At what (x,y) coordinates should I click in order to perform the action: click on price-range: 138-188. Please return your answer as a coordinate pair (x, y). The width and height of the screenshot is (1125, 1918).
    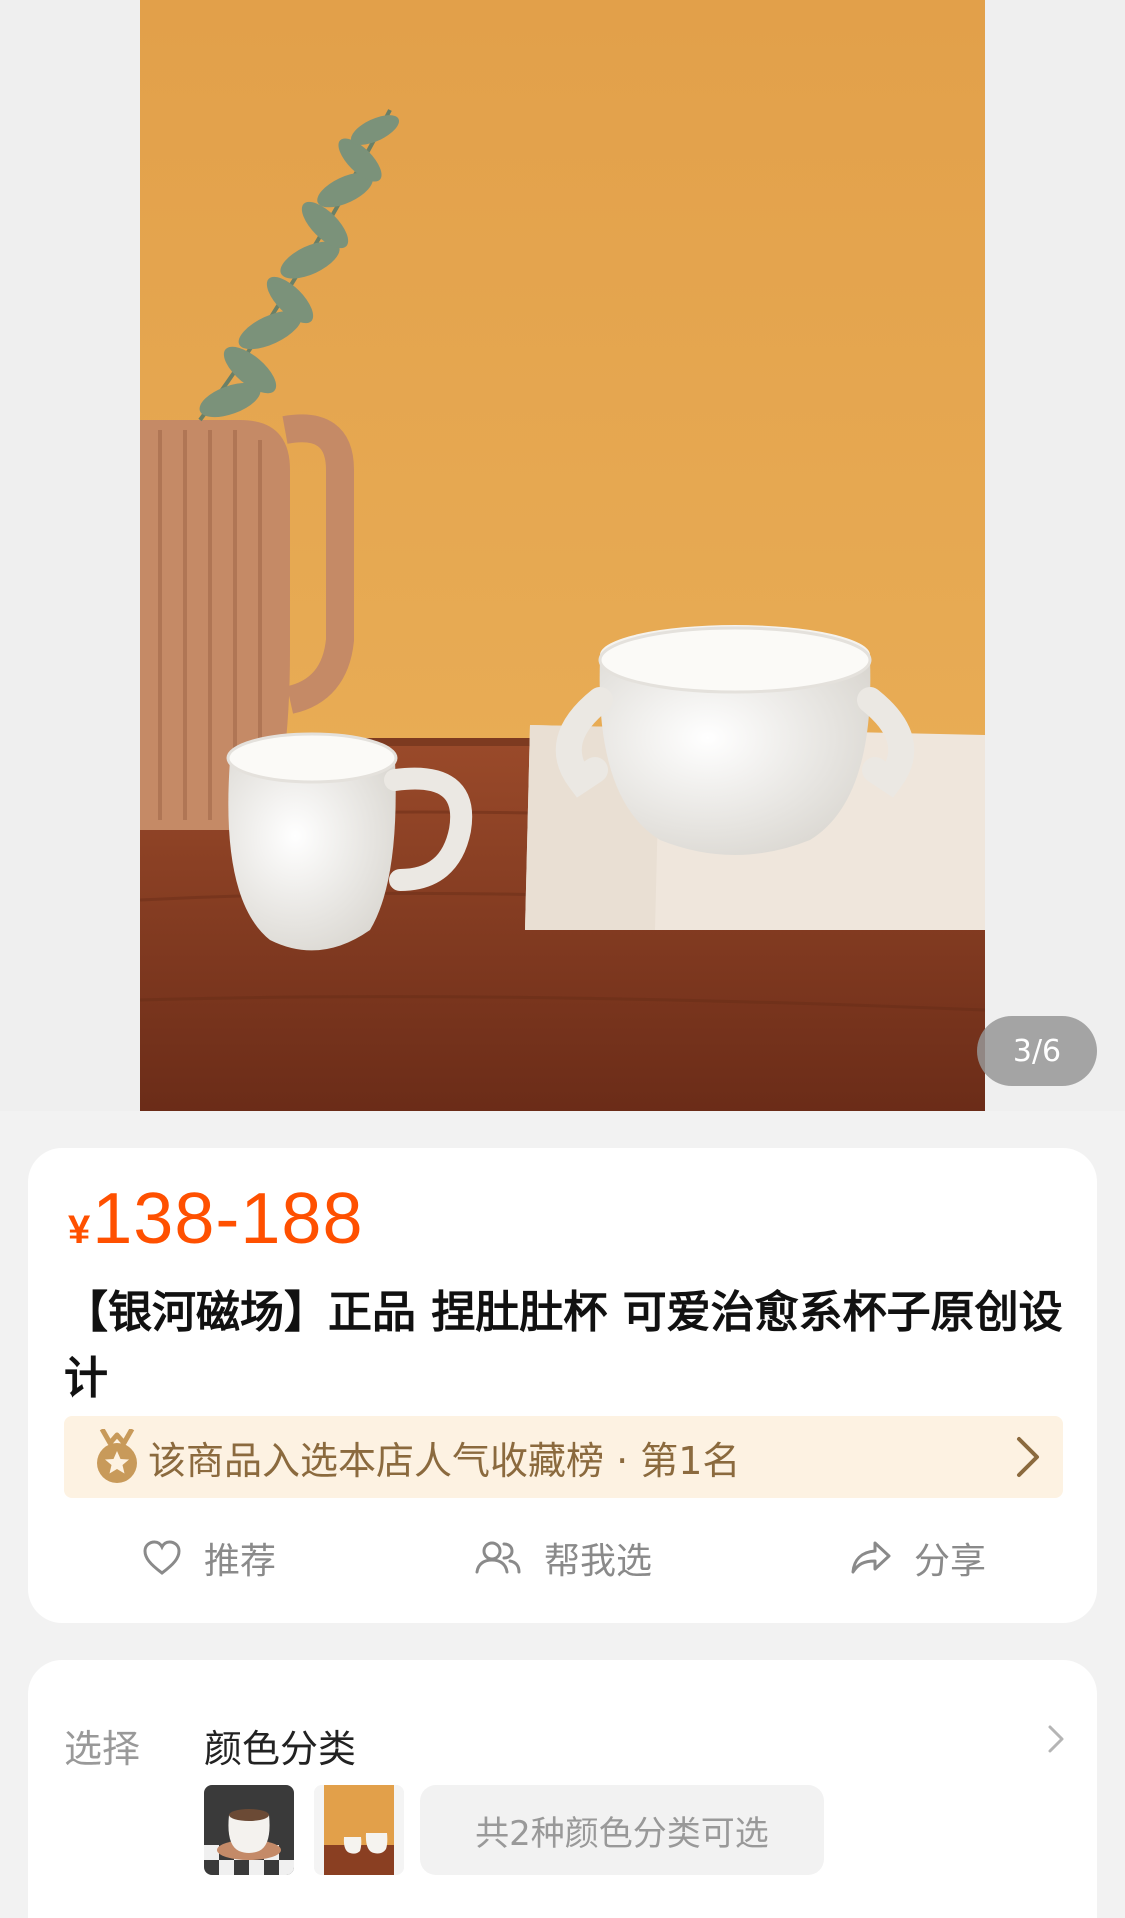
    Looking at the image, I should click on (228, 1219).